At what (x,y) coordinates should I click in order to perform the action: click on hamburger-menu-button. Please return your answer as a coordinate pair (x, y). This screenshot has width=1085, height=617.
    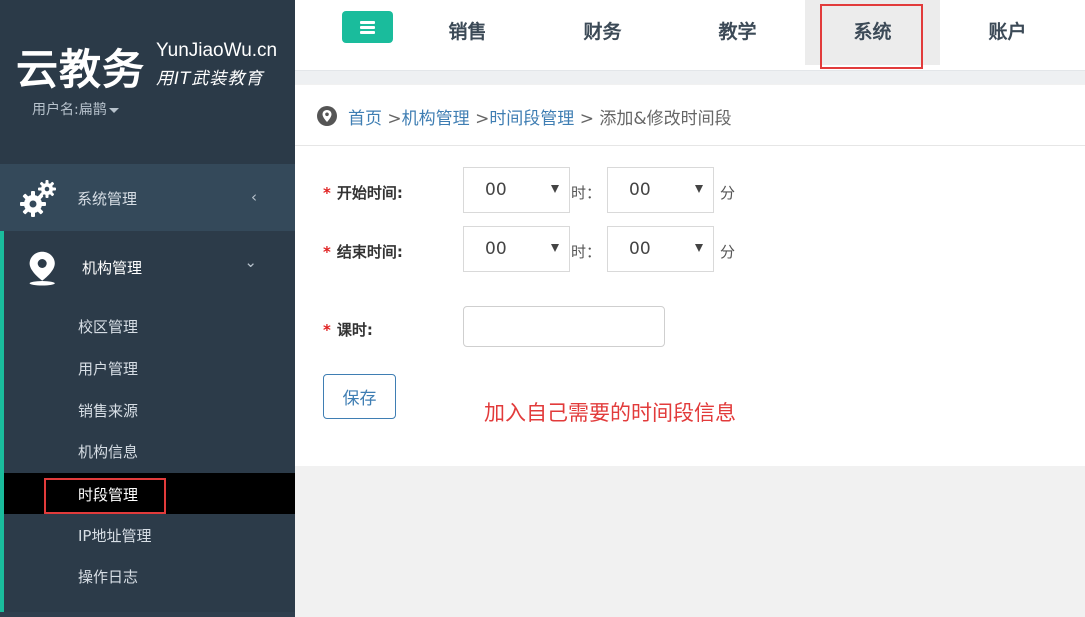
    Looking at the image, I should click on (367, 27).